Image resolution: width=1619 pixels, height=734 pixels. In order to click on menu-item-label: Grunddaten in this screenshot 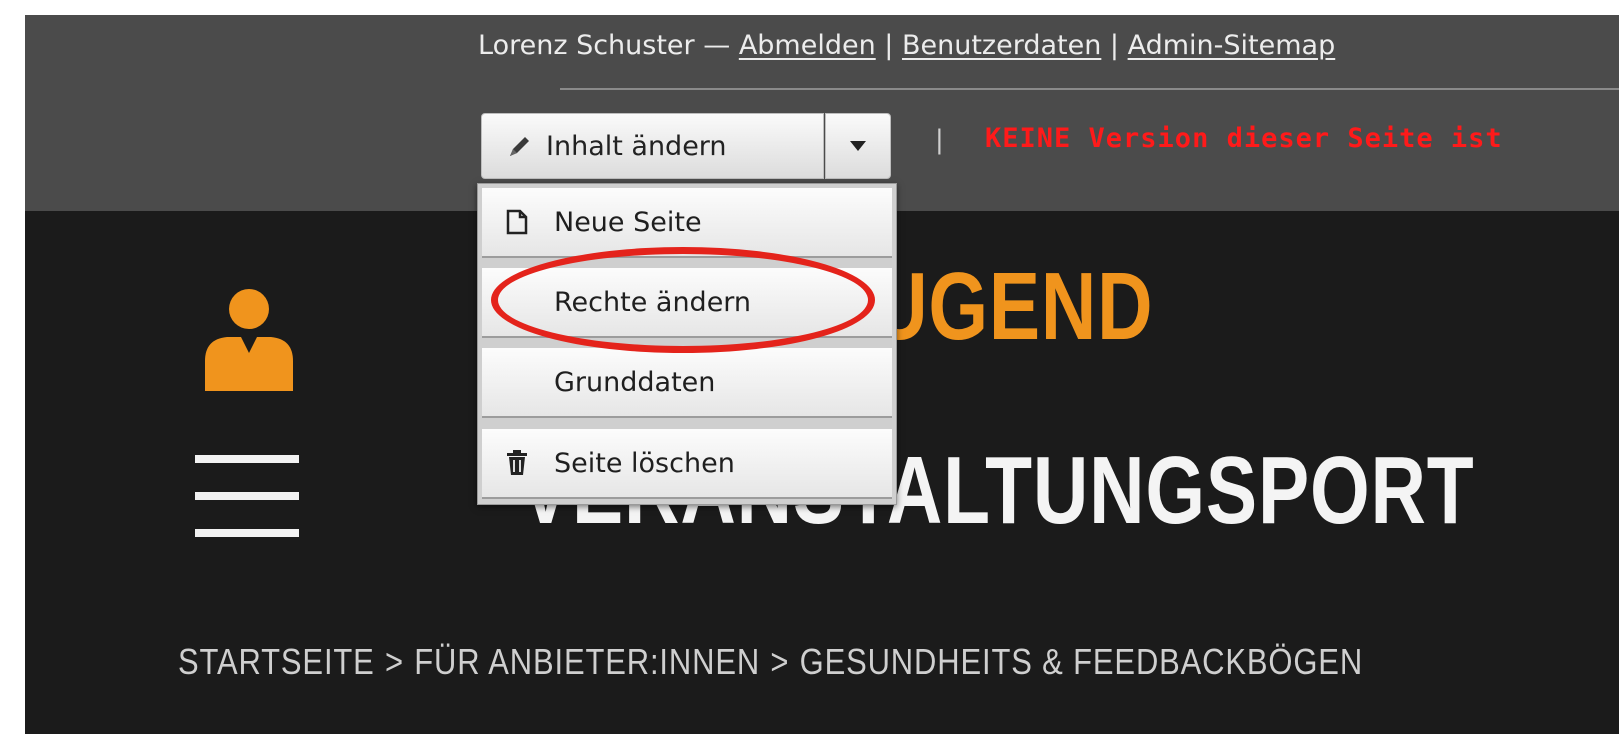, I will do `click(635, 382)`.